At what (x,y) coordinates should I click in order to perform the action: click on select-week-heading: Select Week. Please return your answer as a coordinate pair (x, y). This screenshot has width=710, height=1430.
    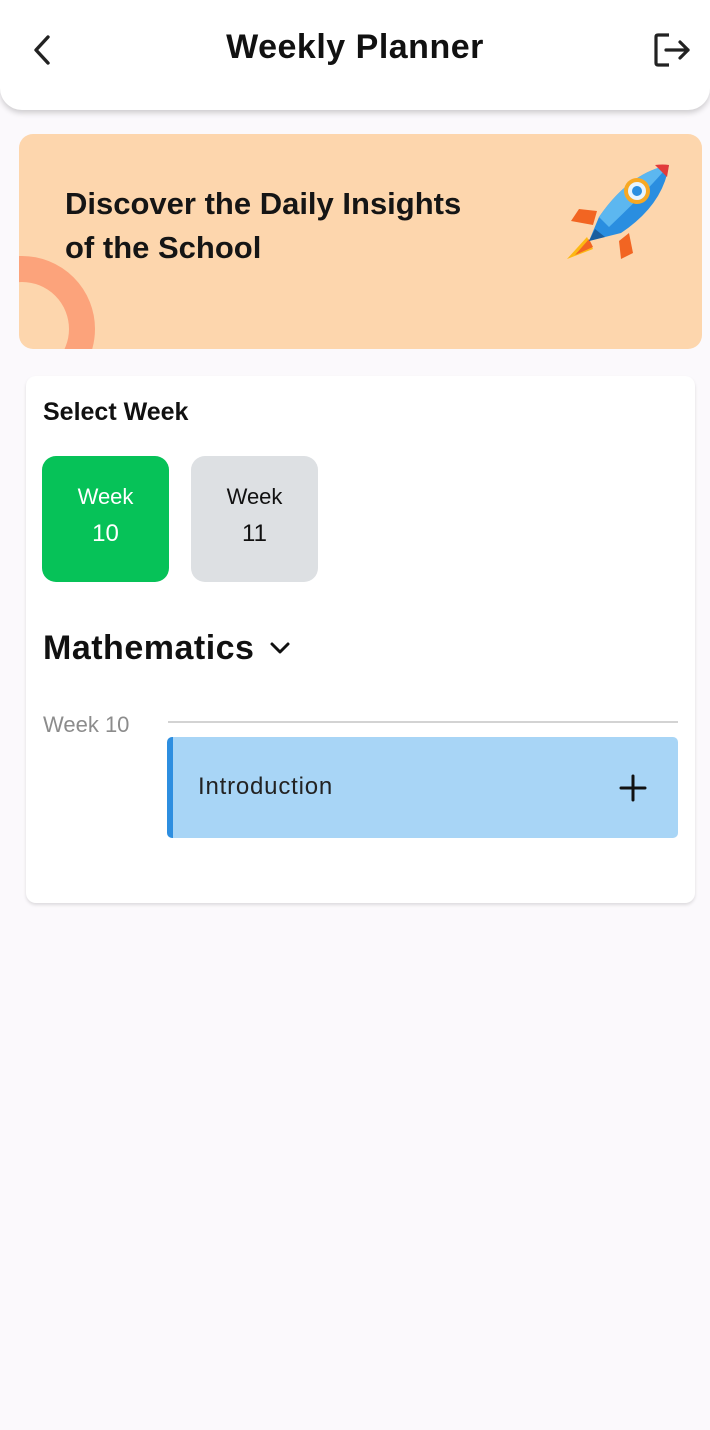
    Looking at the image, I should click on (116, 412).